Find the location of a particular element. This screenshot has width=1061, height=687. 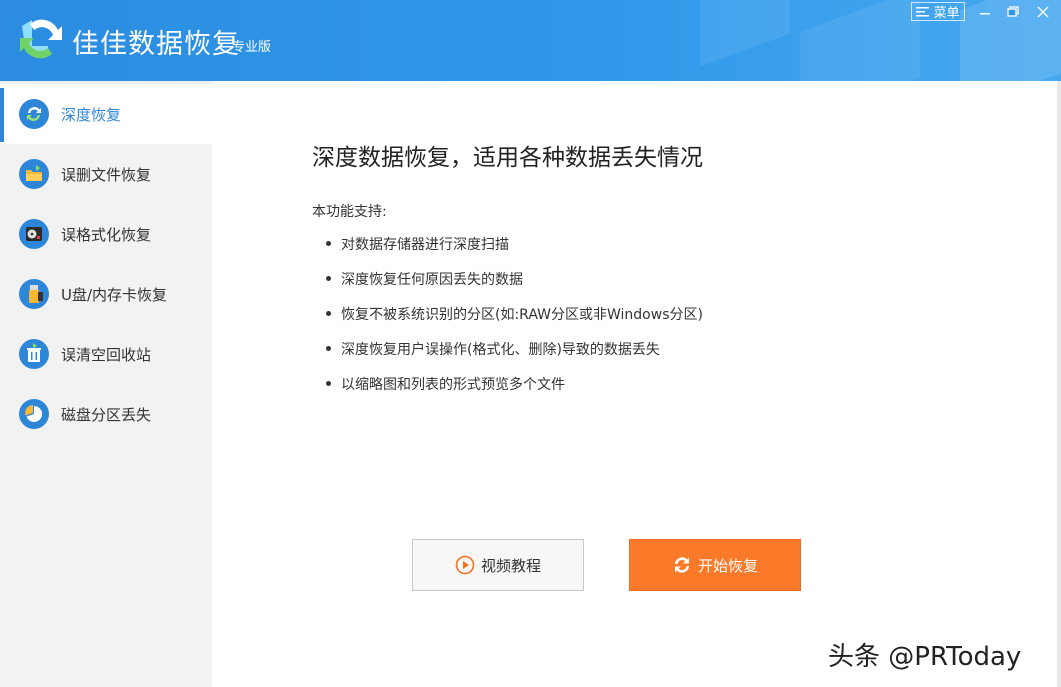

sidebar-item-deleted-files: 误删文件恢复 is located at coordinates (106, 174).